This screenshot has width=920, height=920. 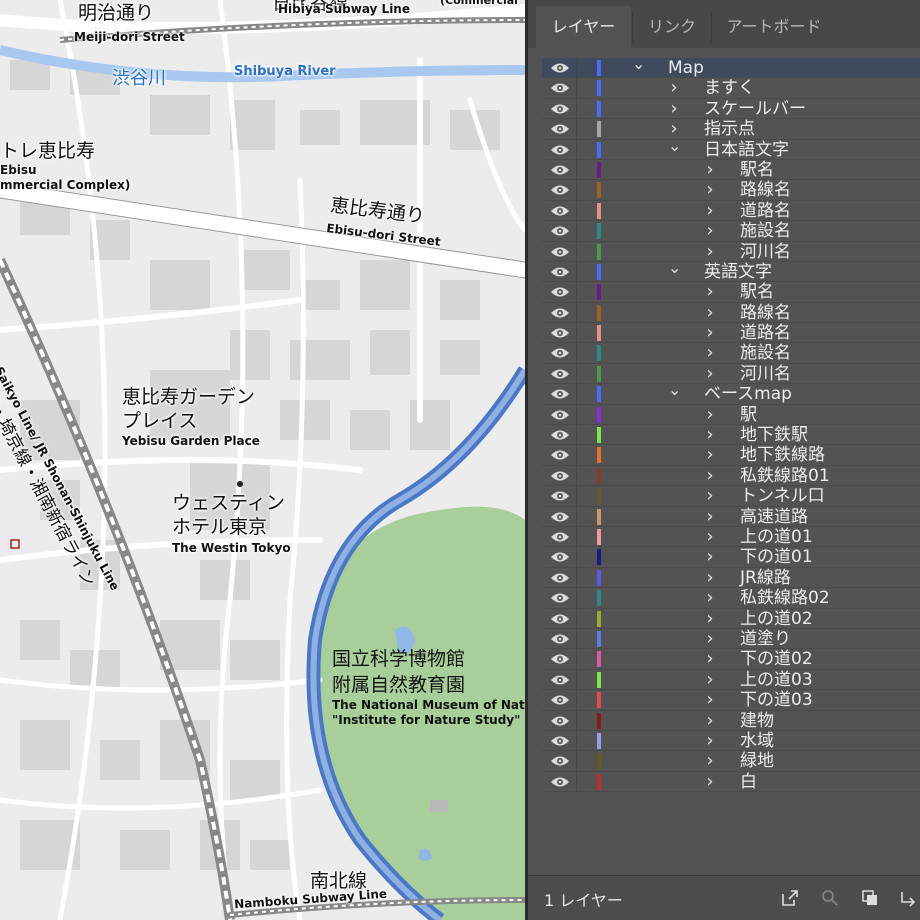 What do you see at coordinates (731, 557) in the screenshot?
I see `layer-row: › 下の道01` at bounding box center [731, 557].